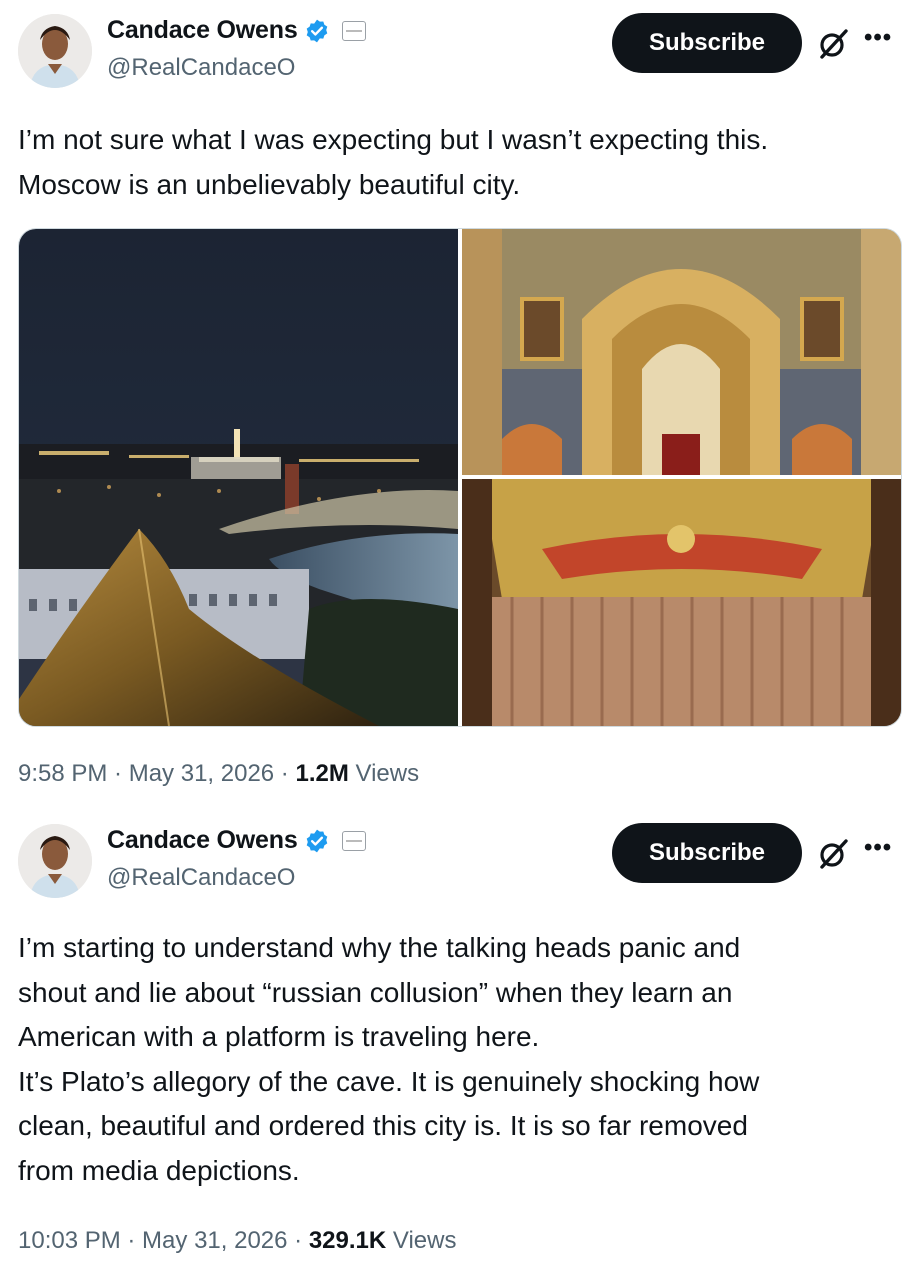  I want to click on timestamp-link: 10:03 PM · May 31, 2026 ·, so click(163, 1240).